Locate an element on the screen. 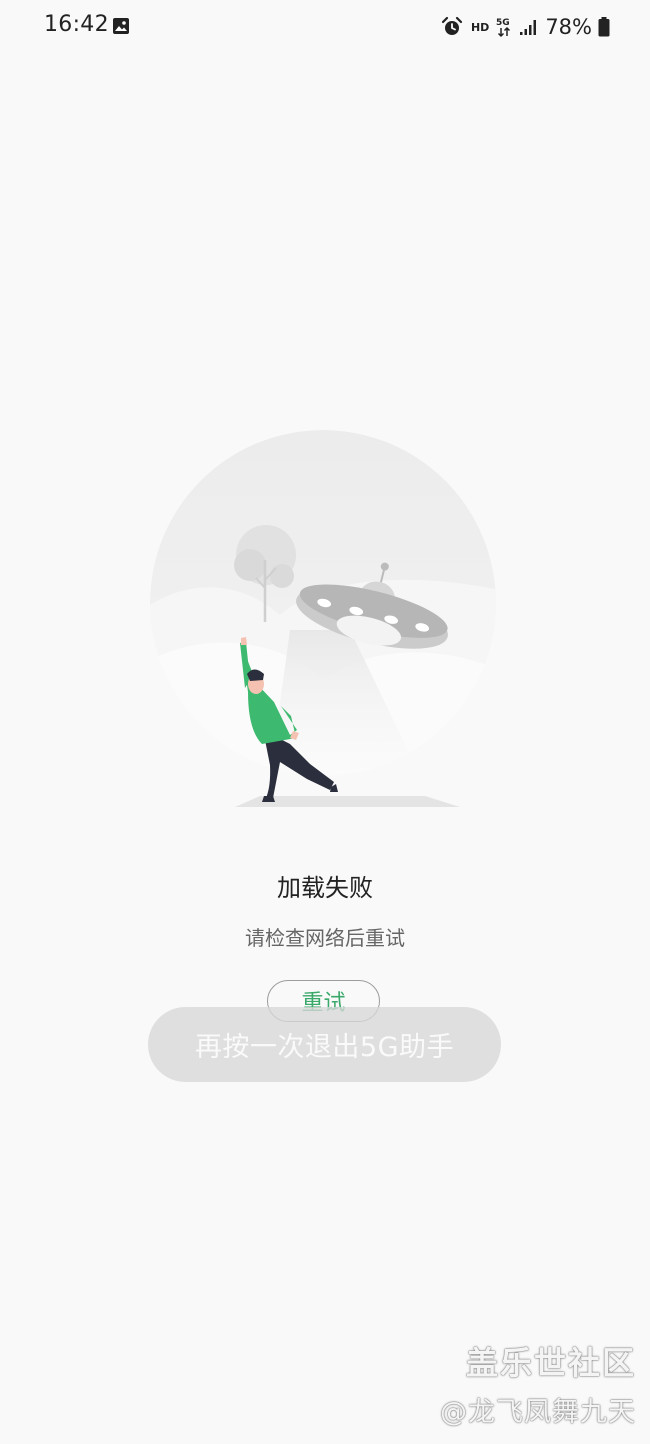  gallery-icon is located at coordinates (121, 26).